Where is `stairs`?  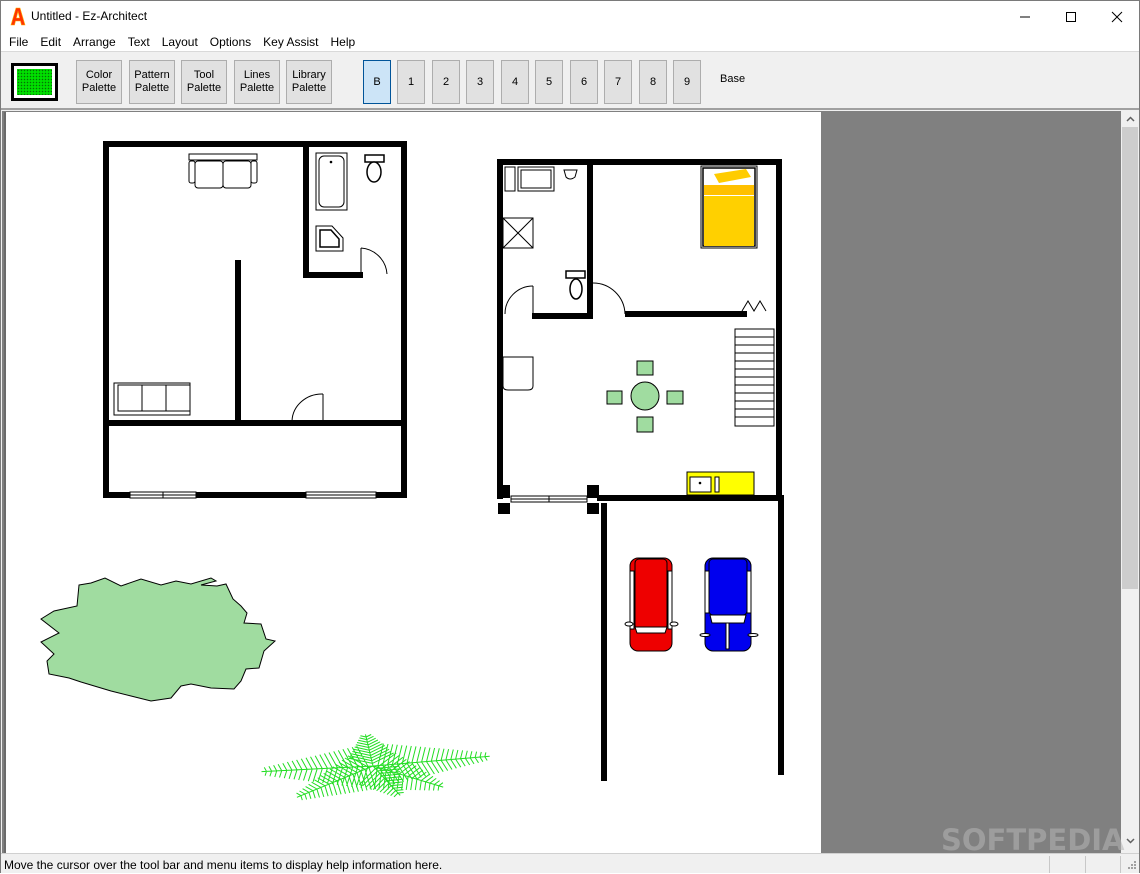 stairs is located at coordinates (754, 363).